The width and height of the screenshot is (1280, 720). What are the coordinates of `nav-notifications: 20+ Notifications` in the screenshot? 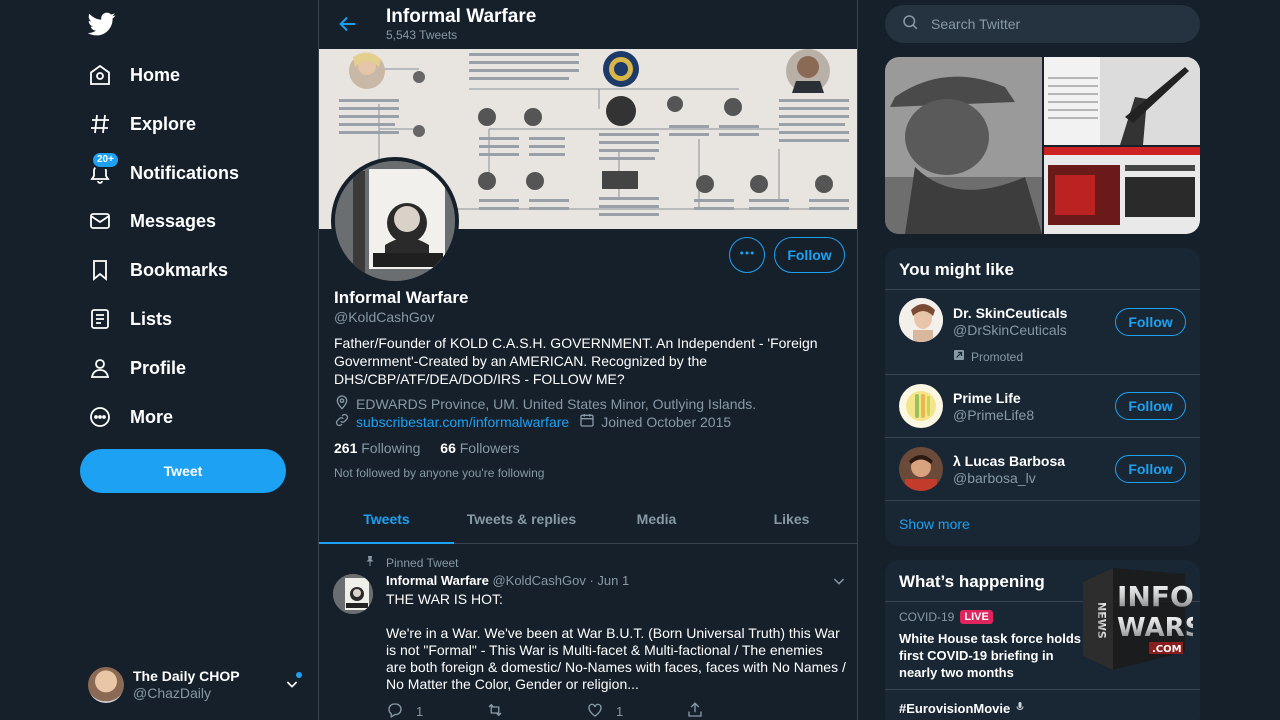 It's located at (164, 172).